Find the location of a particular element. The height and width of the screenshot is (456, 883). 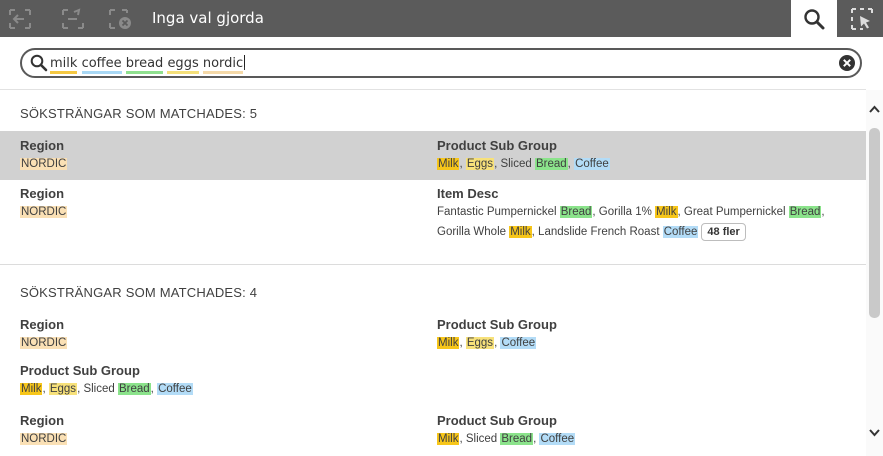

results-scrollbar is located at coordinates (874, 273).